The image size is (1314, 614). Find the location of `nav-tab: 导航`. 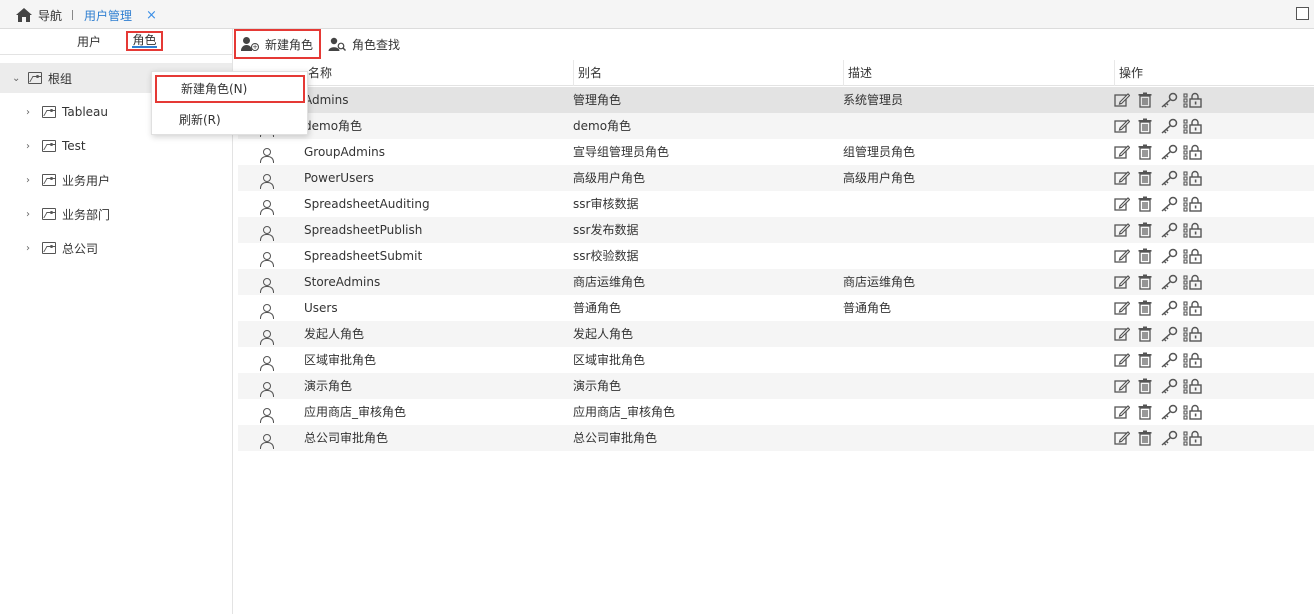

nav-tab: 导航 is located at coordinates (39, 15).